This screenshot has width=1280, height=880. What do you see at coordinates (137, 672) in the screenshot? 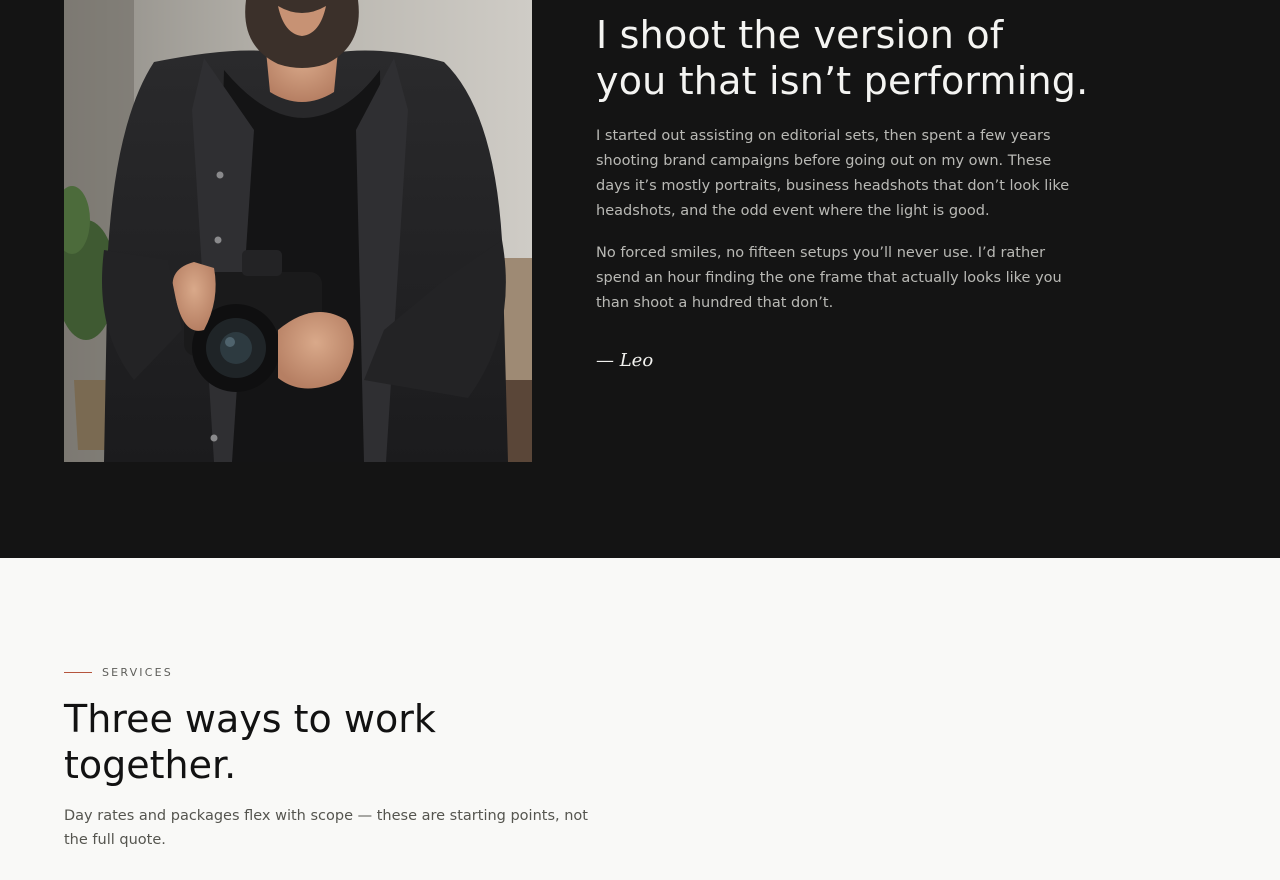
I see `eyebrow-label: SERVICES` at bounding box center [137, 672].